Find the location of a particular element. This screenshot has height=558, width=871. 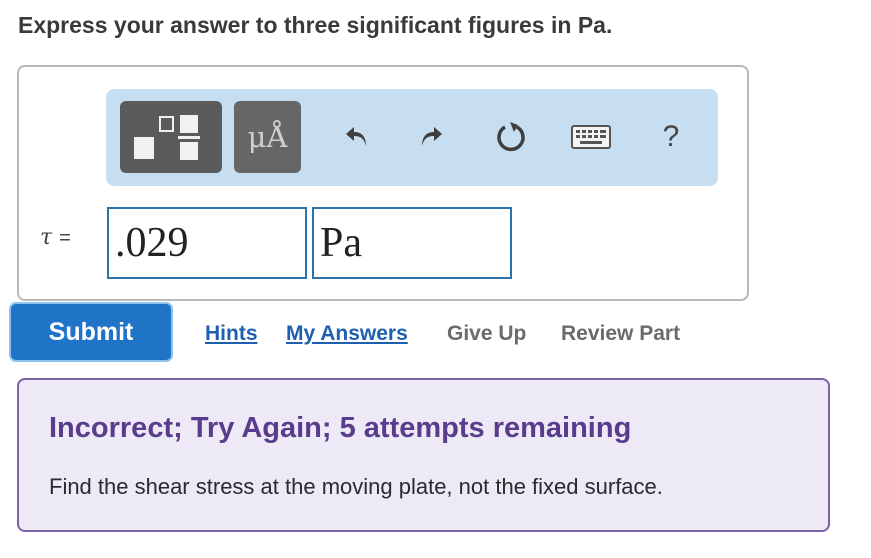

redo-icon is located at coordinates (432, 136).